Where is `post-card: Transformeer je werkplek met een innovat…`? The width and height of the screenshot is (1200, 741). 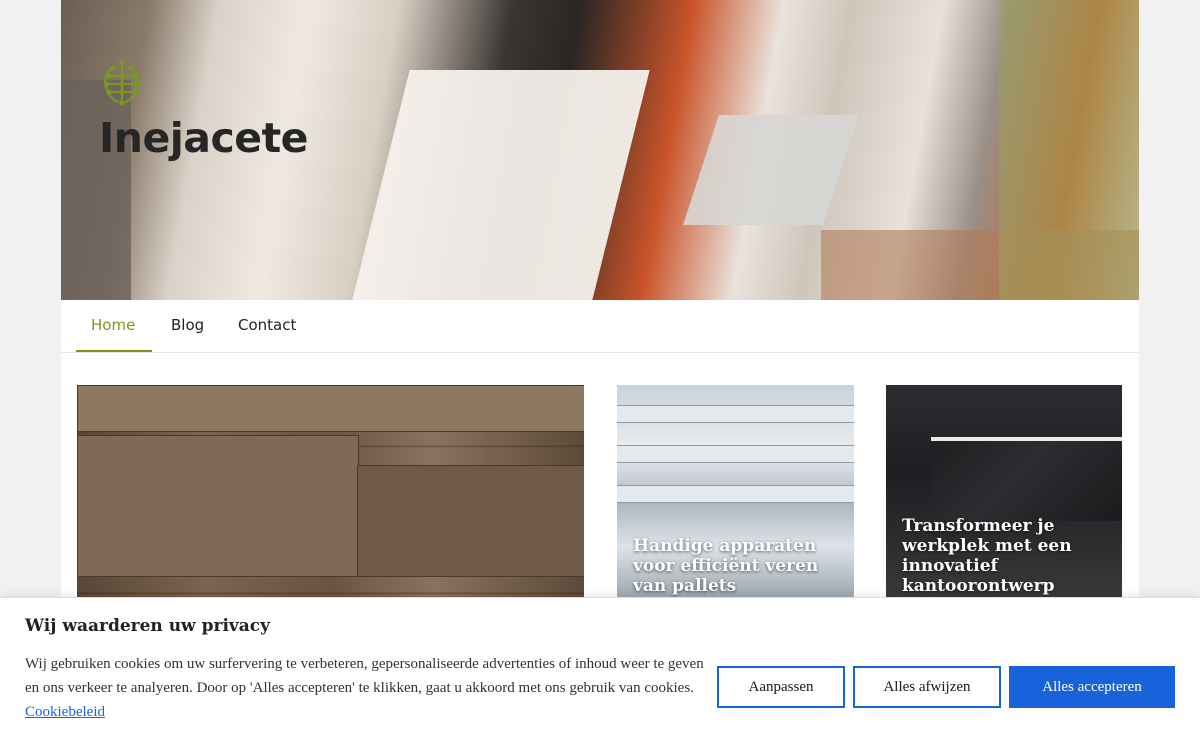
post-card: Transformeer je werkplek met een innovat… is located at coordinates (1004, 492).